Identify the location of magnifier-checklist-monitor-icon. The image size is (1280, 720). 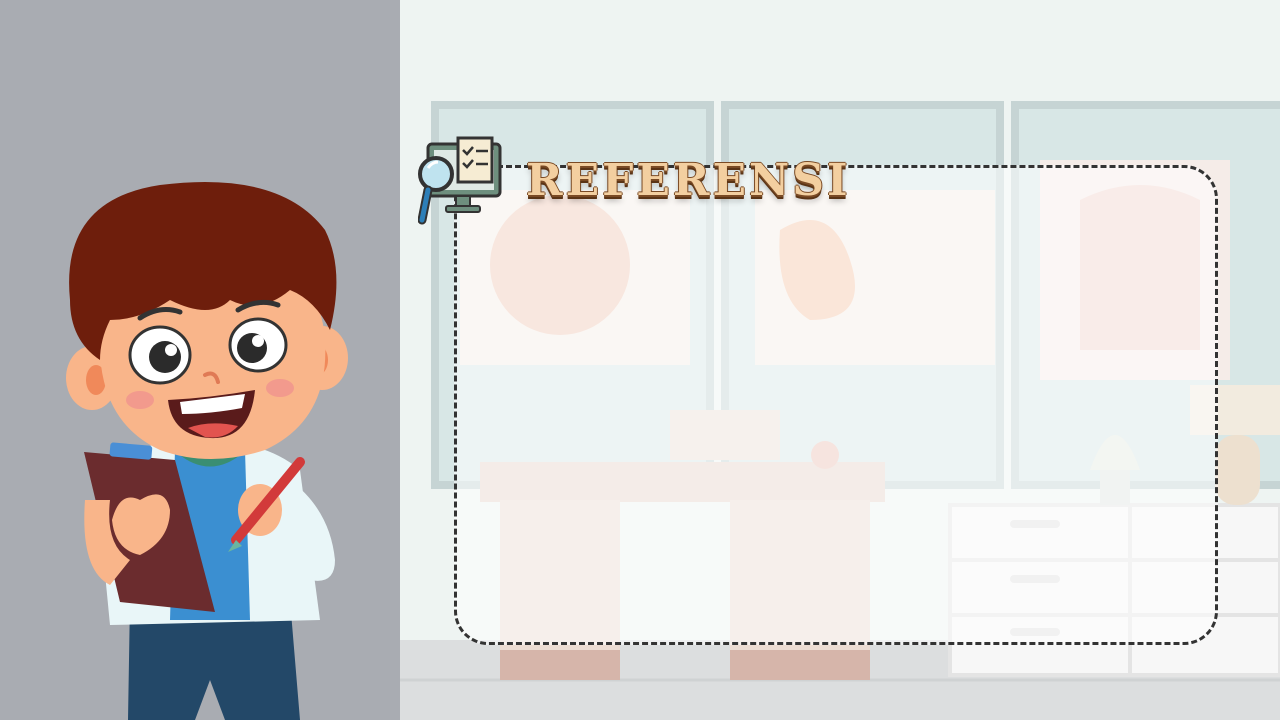
(460, 184).